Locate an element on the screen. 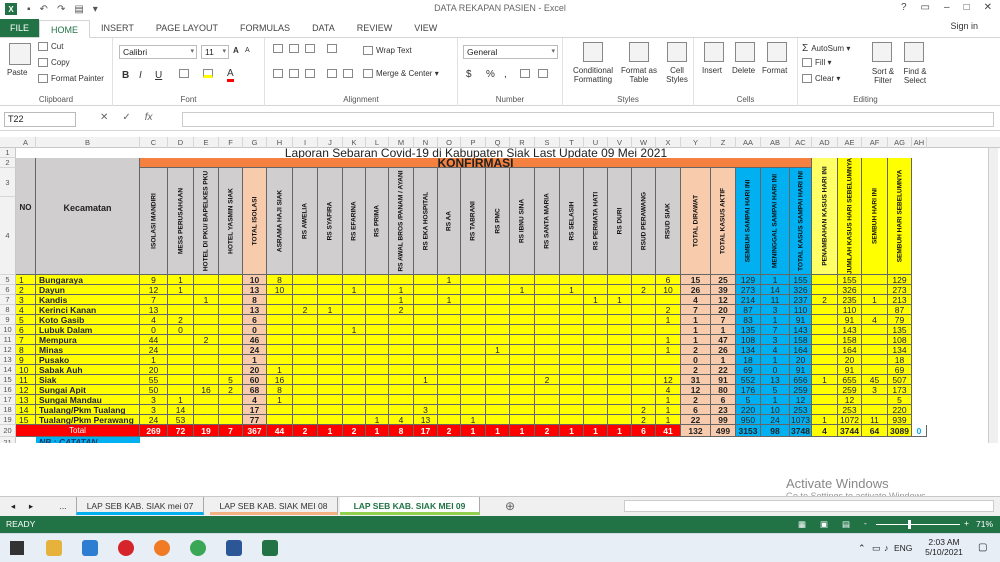  data-cell: 164 is located at coordinates (801, 350).